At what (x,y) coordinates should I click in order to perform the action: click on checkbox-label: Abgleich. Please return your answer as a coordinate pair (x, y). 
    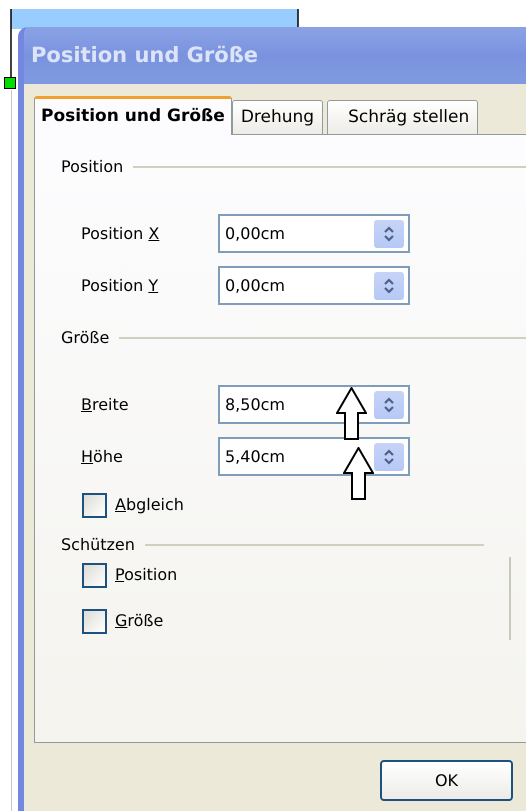
    Looking at the image, I should click on (149, 505).